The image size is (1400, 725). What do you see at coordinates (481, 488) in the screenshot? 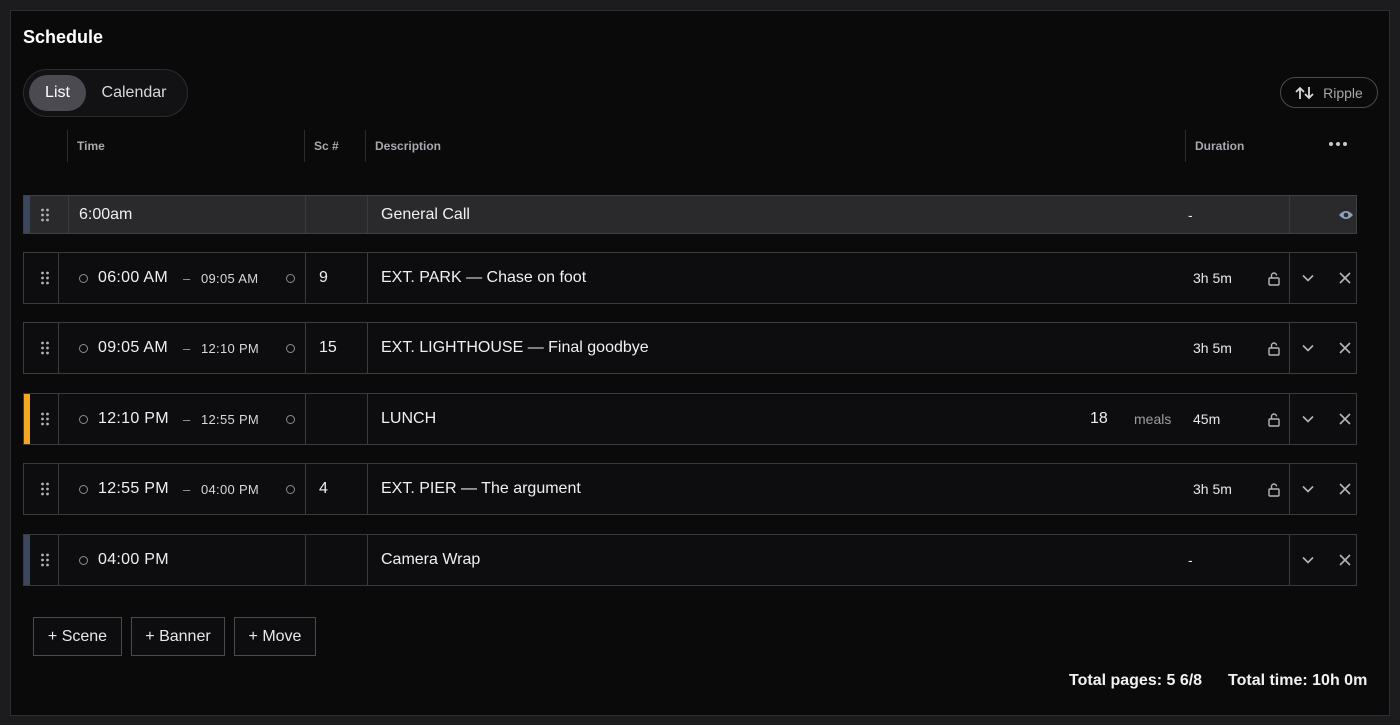
I see `row-description: EXT. PIER — The argument` at bounding box center [481, 488].